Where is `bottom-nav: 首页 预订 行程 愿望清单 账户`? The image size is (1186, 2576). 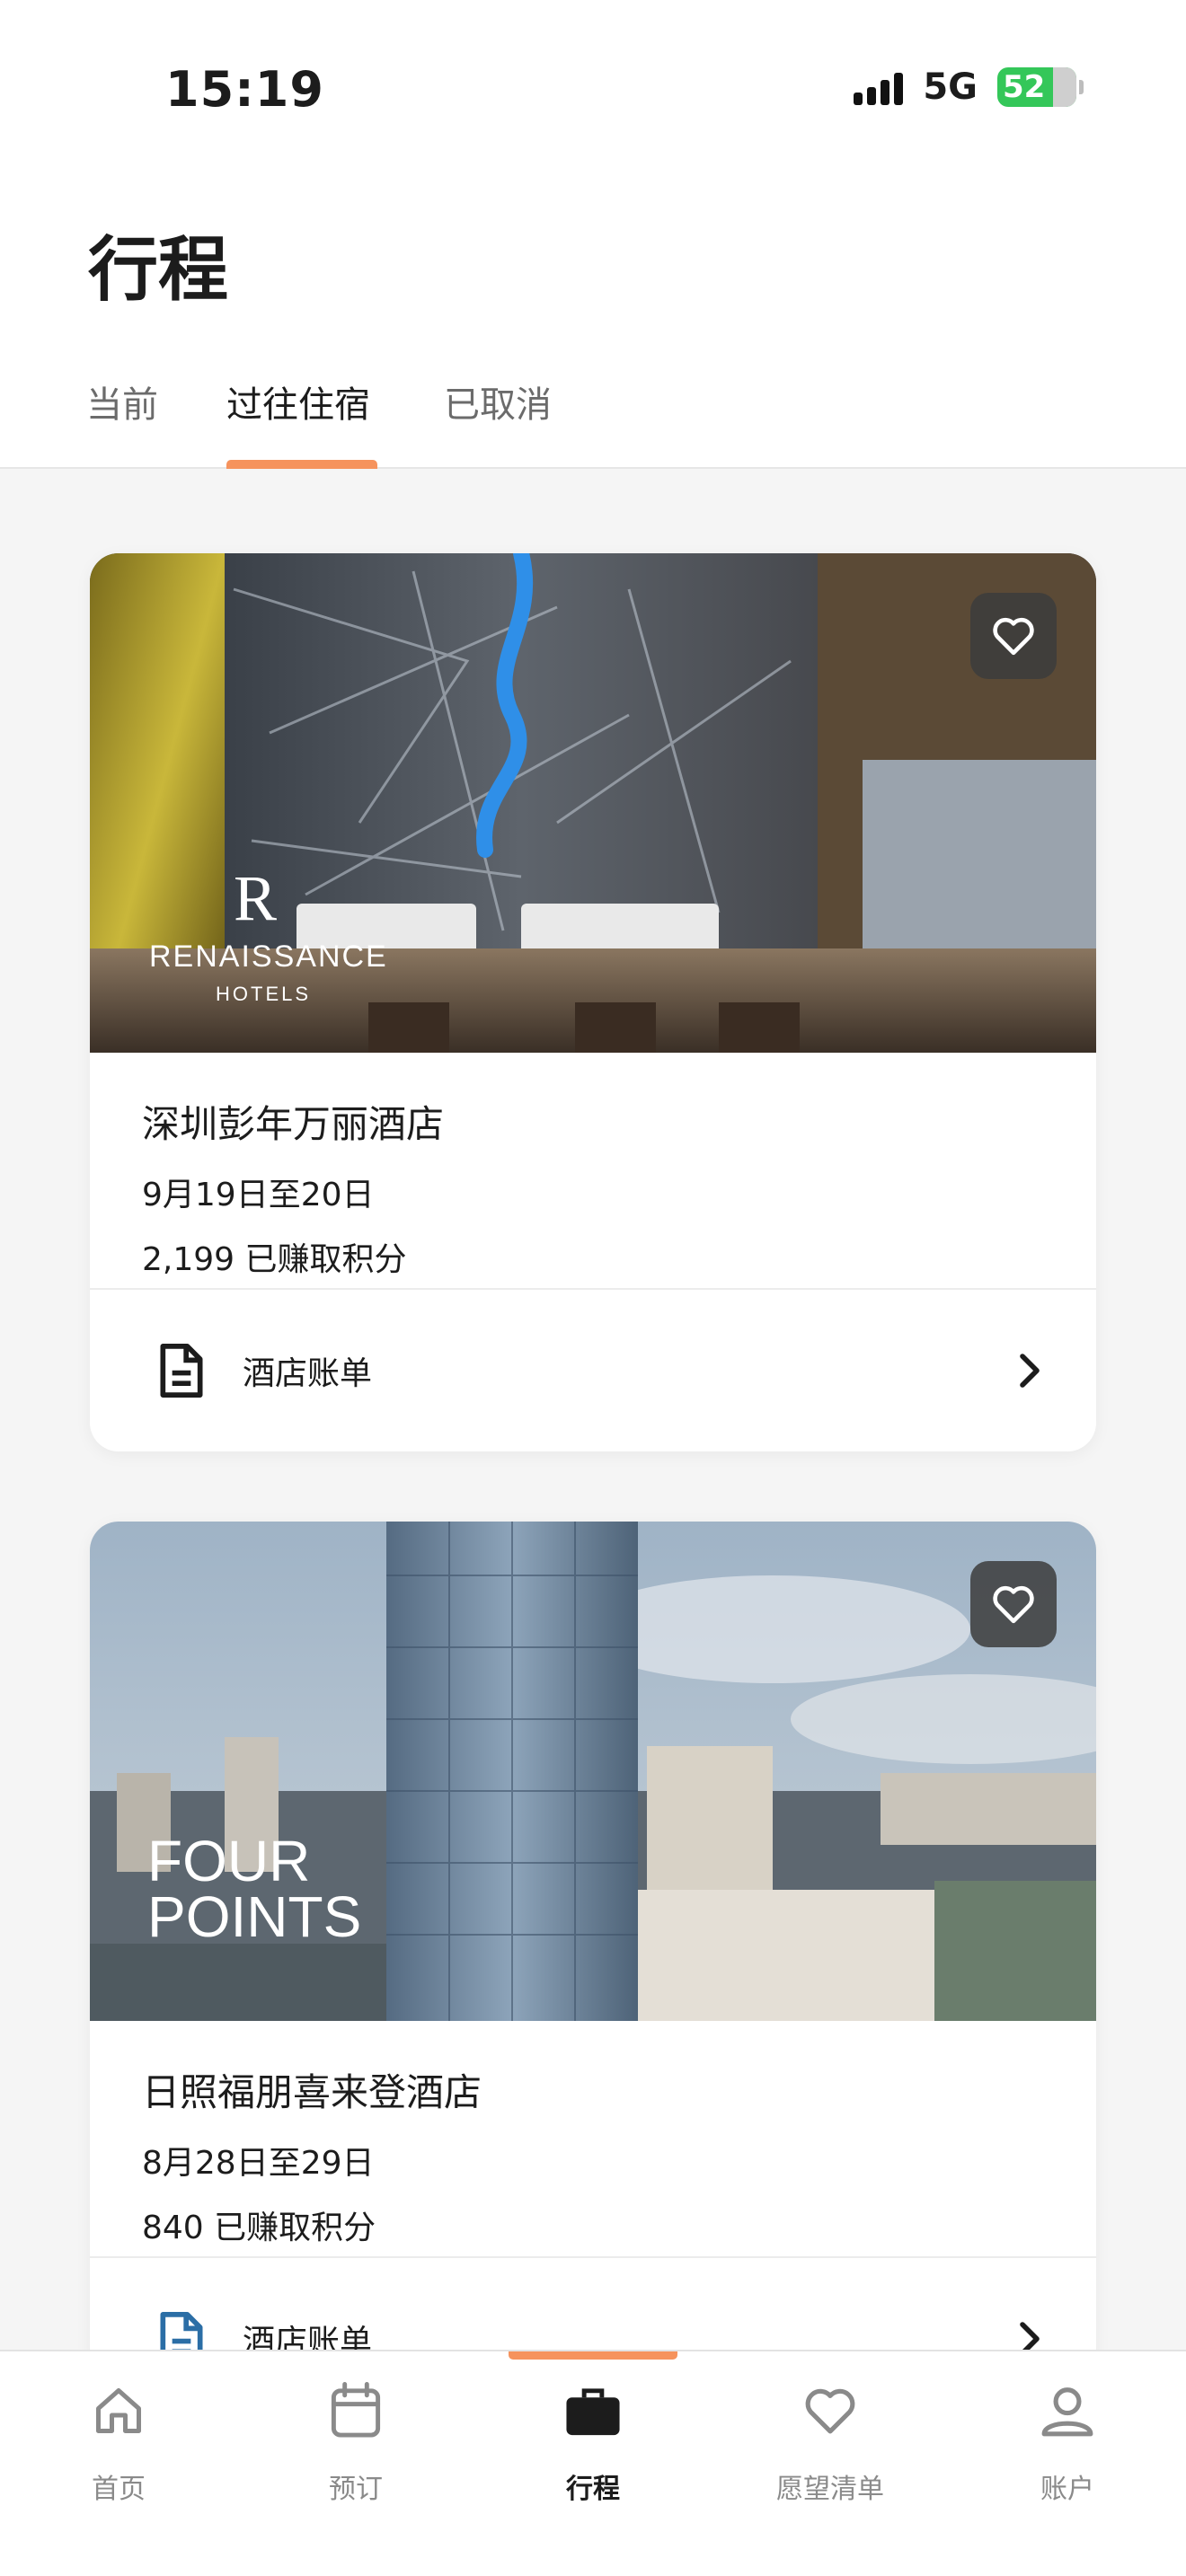 bottom-nav: 首页 预订 行程 愿望清单 账户 is located at coordinates (593, 2463).